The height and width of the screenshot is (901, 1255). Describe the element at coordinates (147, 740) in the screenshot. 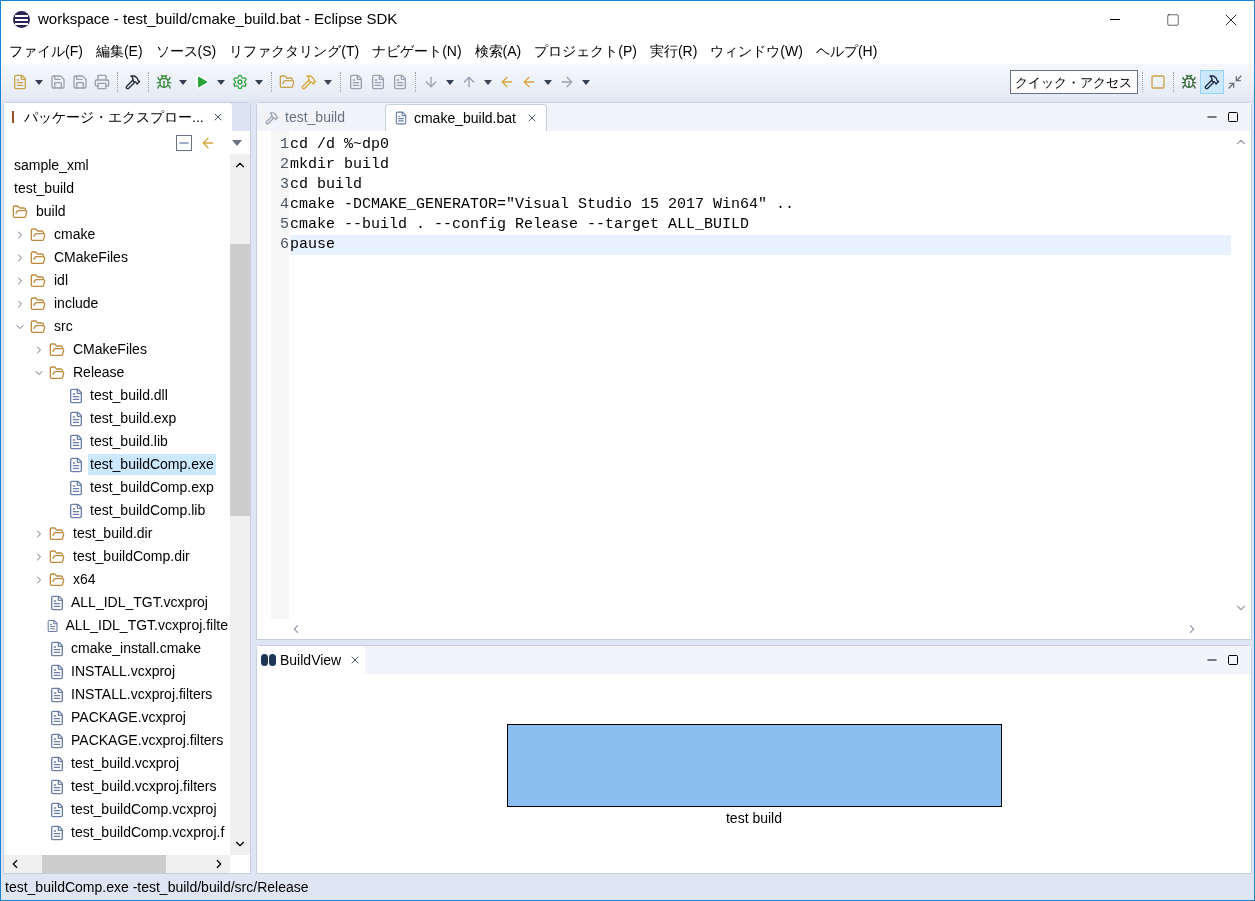

I see `tree-item: PACKAGE.vcxproj.filters` at that location.